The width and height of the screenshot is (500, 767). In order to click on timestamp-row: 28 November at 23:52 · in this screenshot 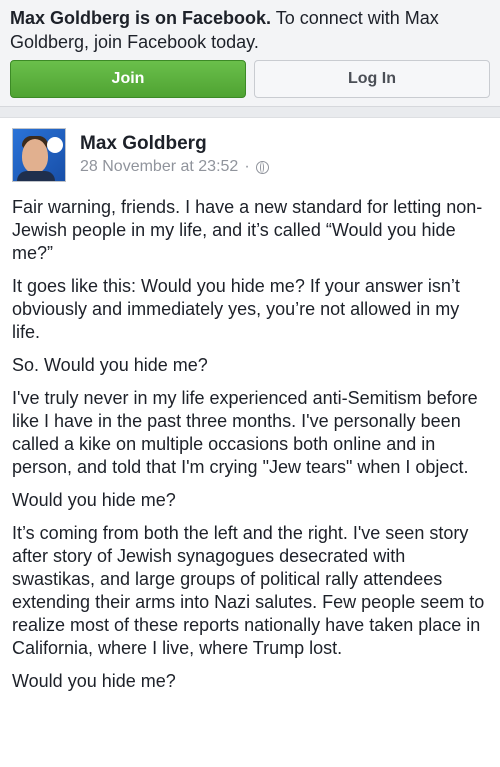, I will do `click(174, 167)`.